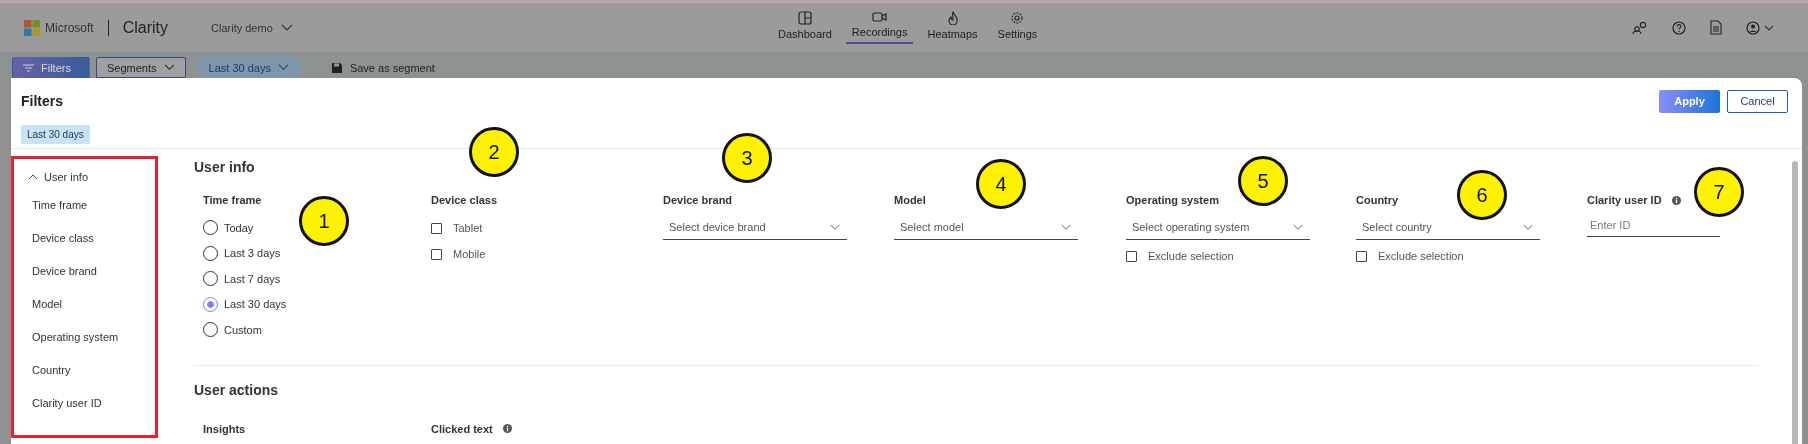 This screenshot has height=444, width=1808. What do you see at coordinates (91, 303) in the screenshot?
I see `sidebar-item: Model` at bounding box center [91, 303].